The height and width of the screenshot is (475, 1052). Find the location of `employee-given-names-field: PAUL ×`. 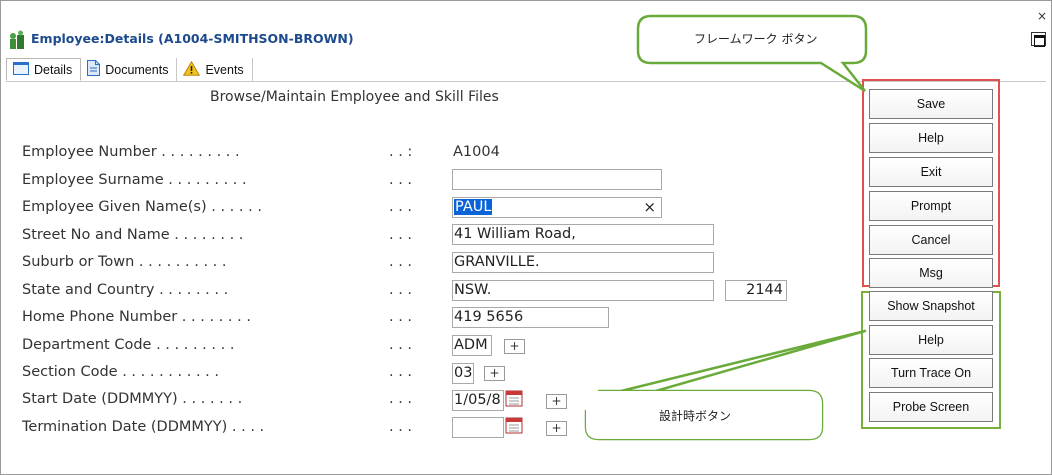

employee-given-names-field: PAUL × is located at coordinates (557, 207).